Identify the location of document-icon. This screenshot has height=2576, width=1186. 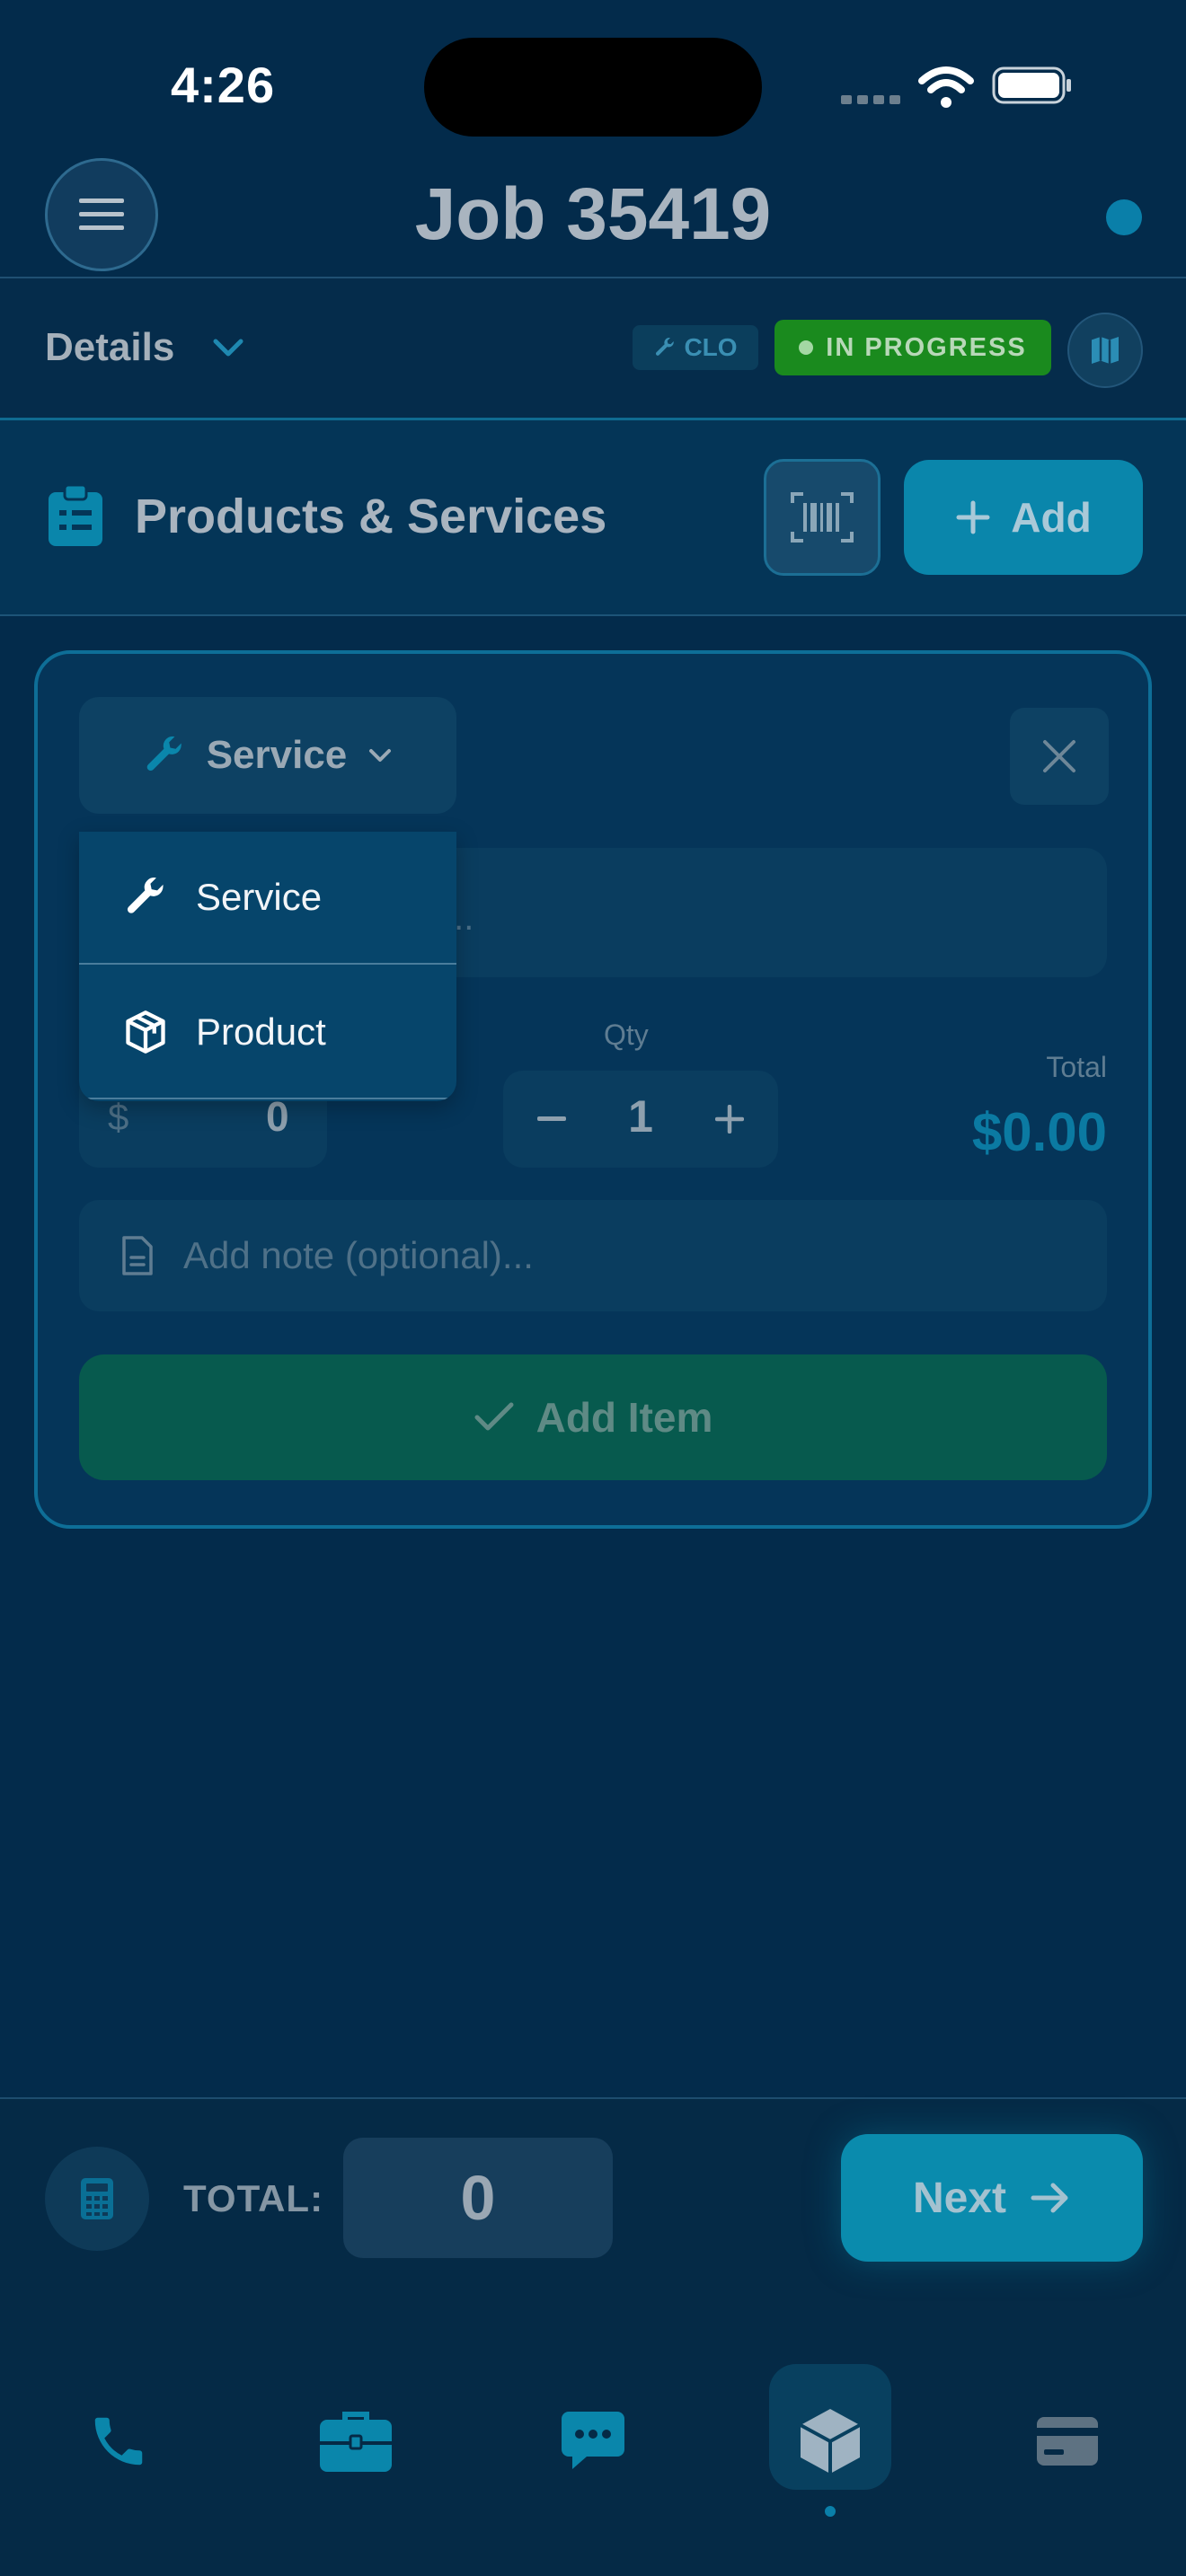
(137, 1255).